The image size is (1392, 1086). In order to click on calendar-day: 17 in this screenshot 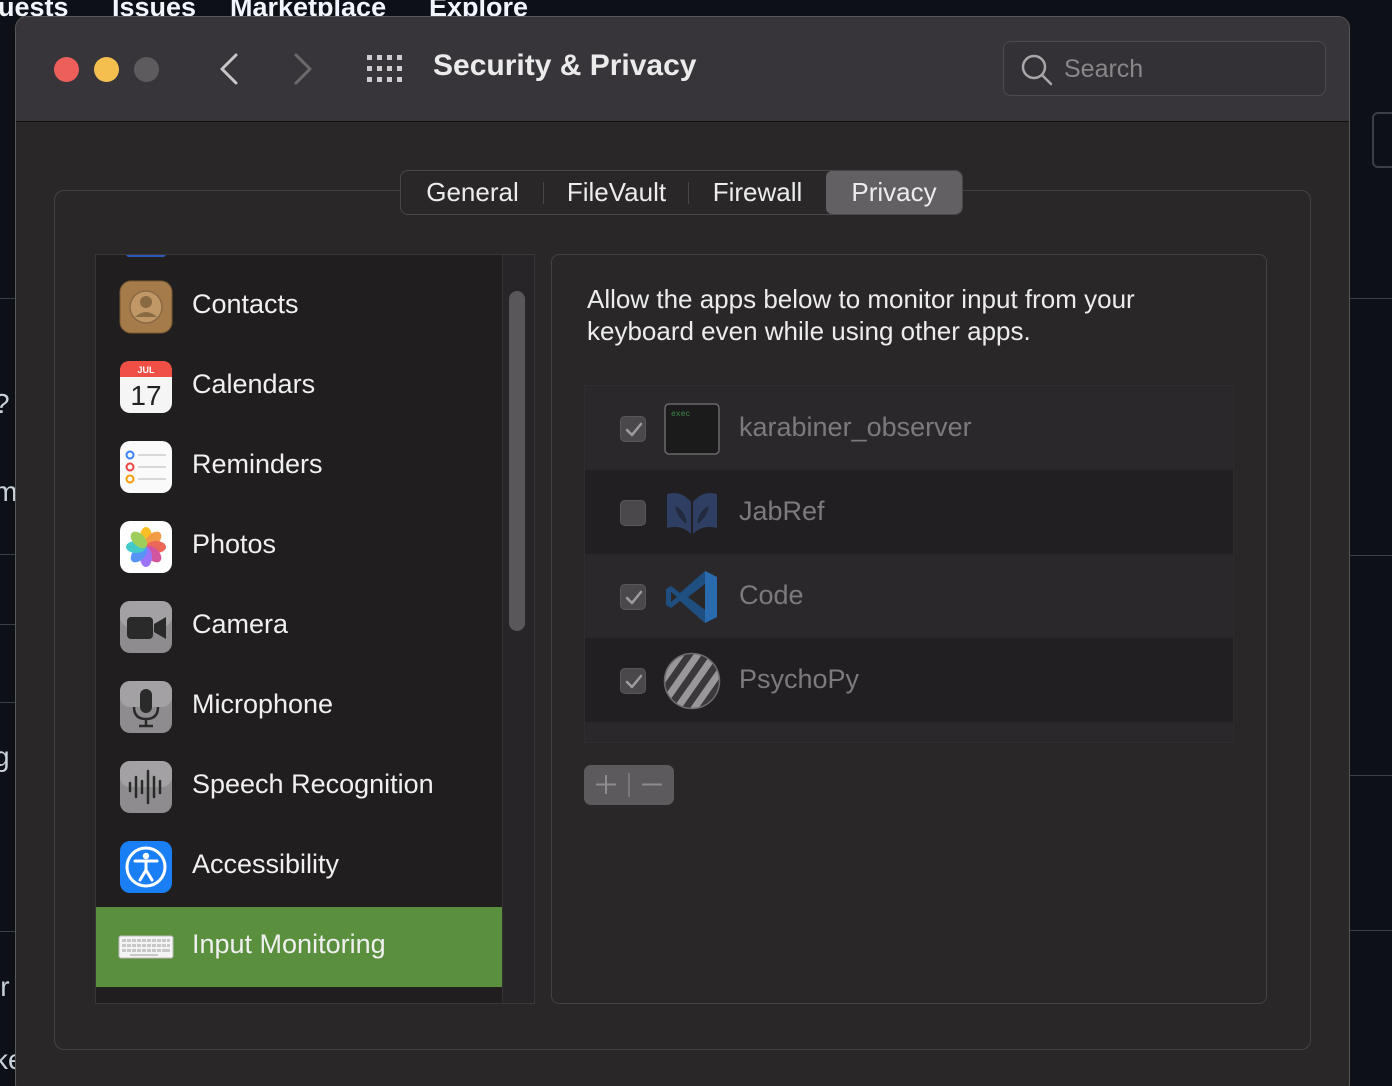, I will do `click(145, 395)`.